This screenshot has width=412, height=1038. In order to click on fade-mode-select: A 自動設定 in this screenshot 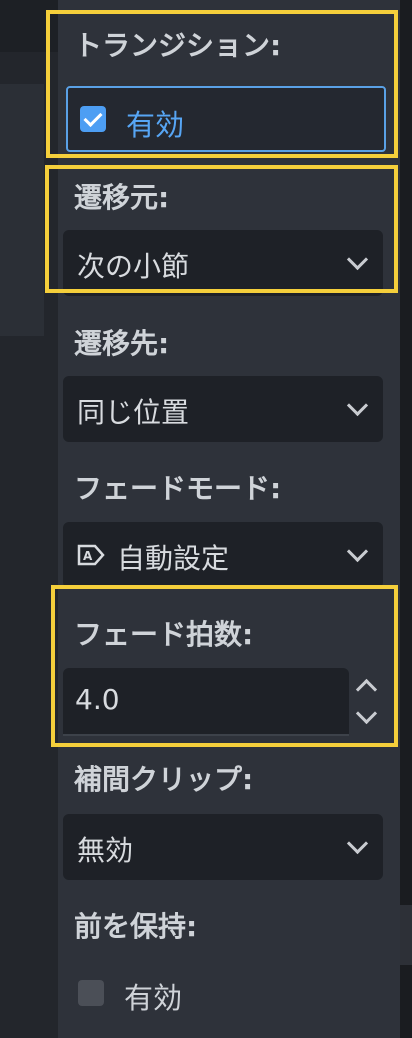, I will do `click(223, 555)`.